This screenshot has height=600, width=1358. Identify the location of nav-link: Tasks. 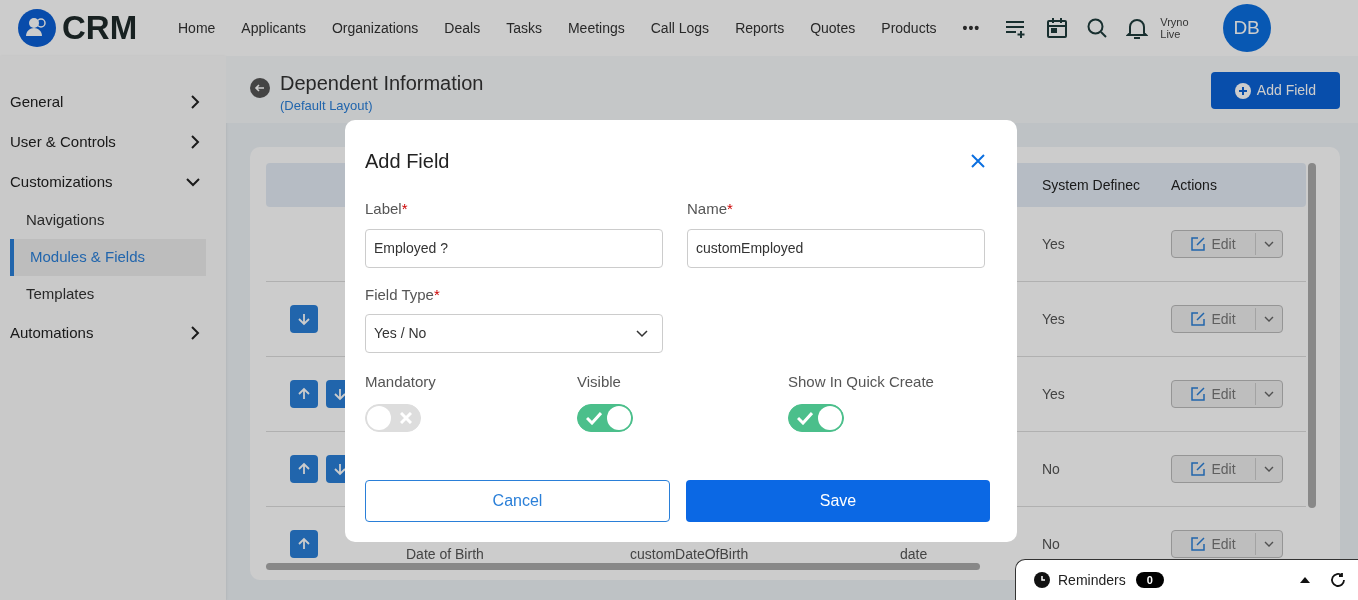
(524, 28).